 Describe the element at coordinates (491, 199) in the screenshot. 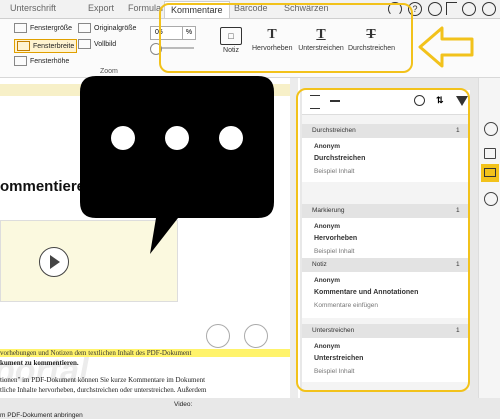

I see `history-sidebar-icon` at that location.